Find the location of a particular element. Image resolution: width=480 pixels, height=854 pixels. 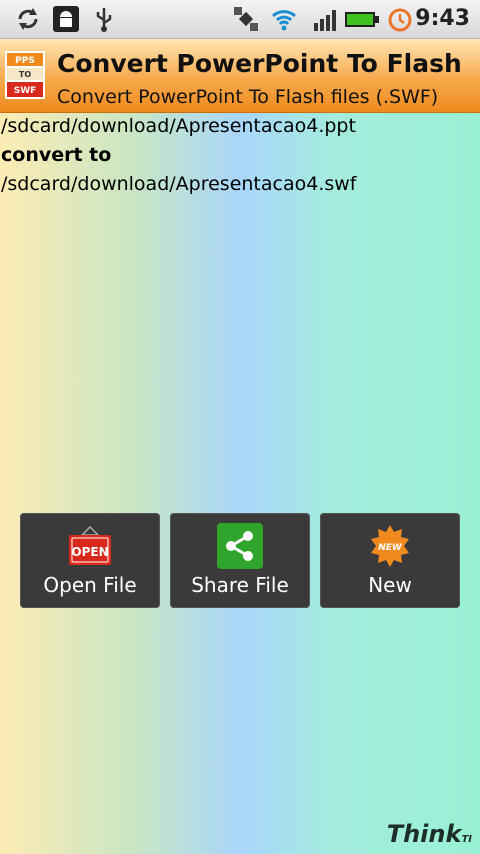

new-badge-icon: NEW is located at coordinates (390, 546).